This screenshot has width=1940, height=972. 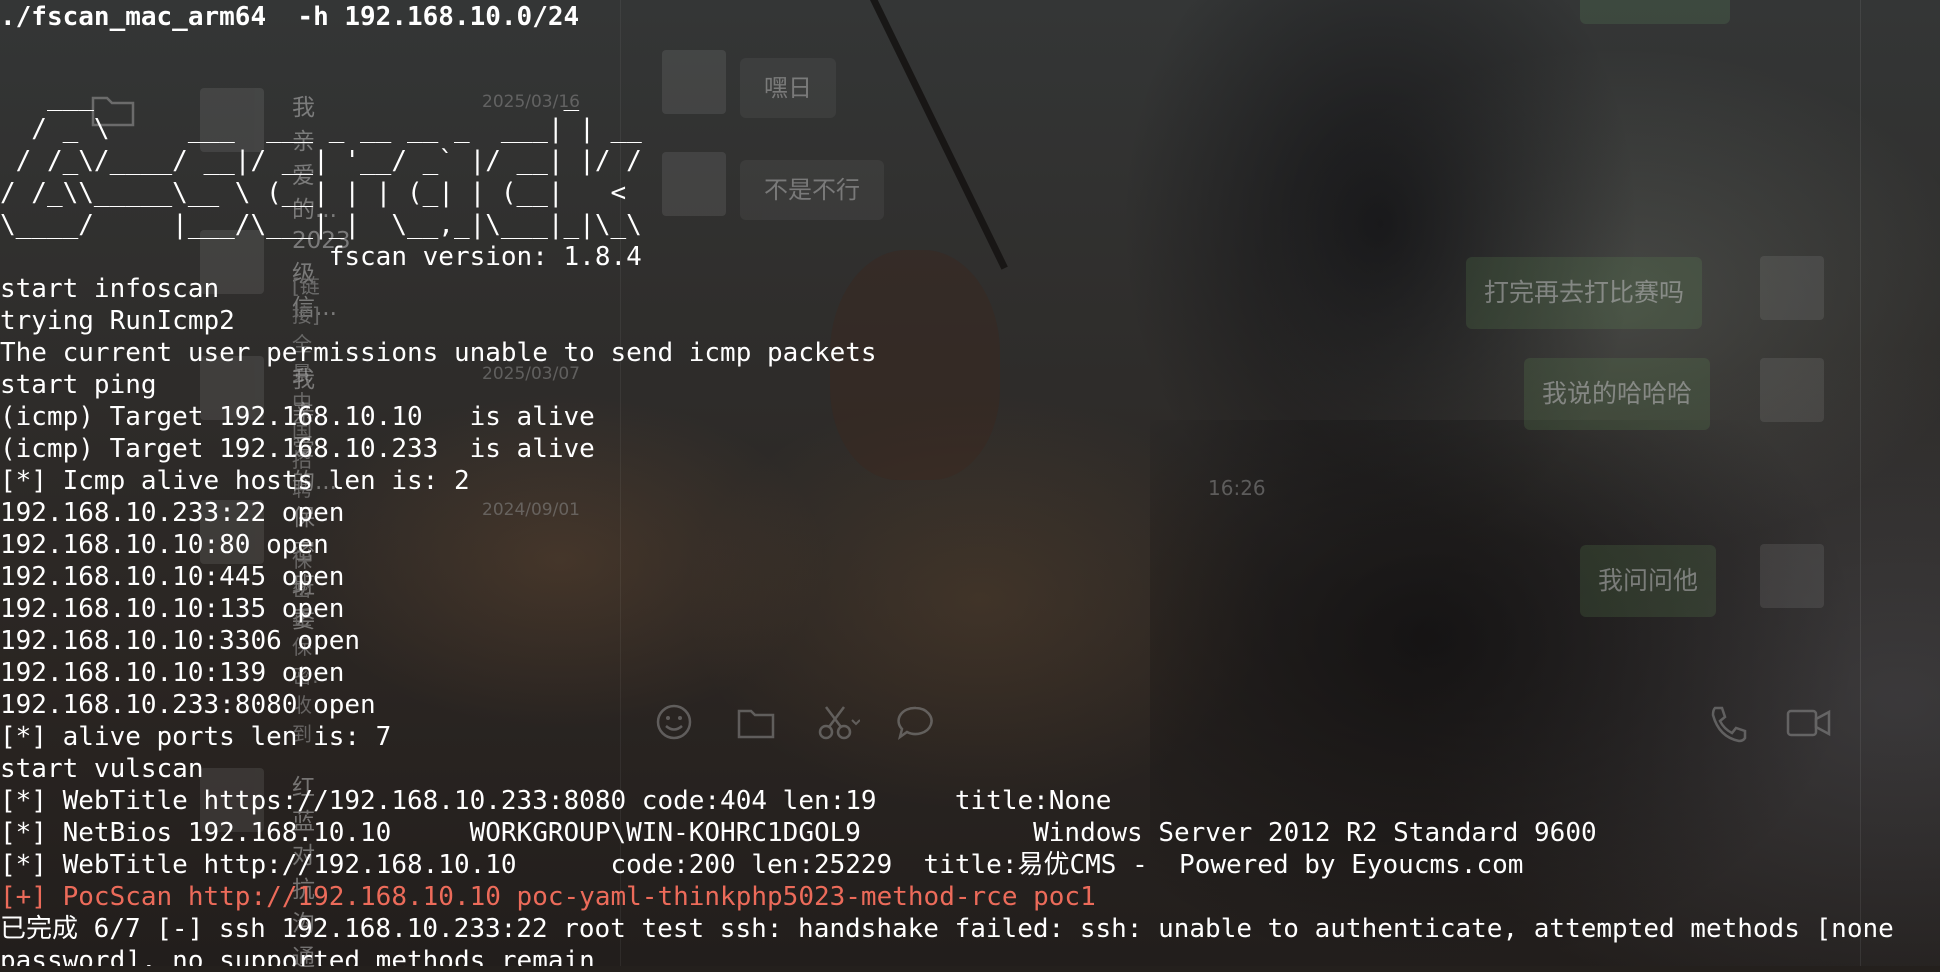 I want to click on output-line: 192.168.10.233:22 open, so click(x=172, y=513).